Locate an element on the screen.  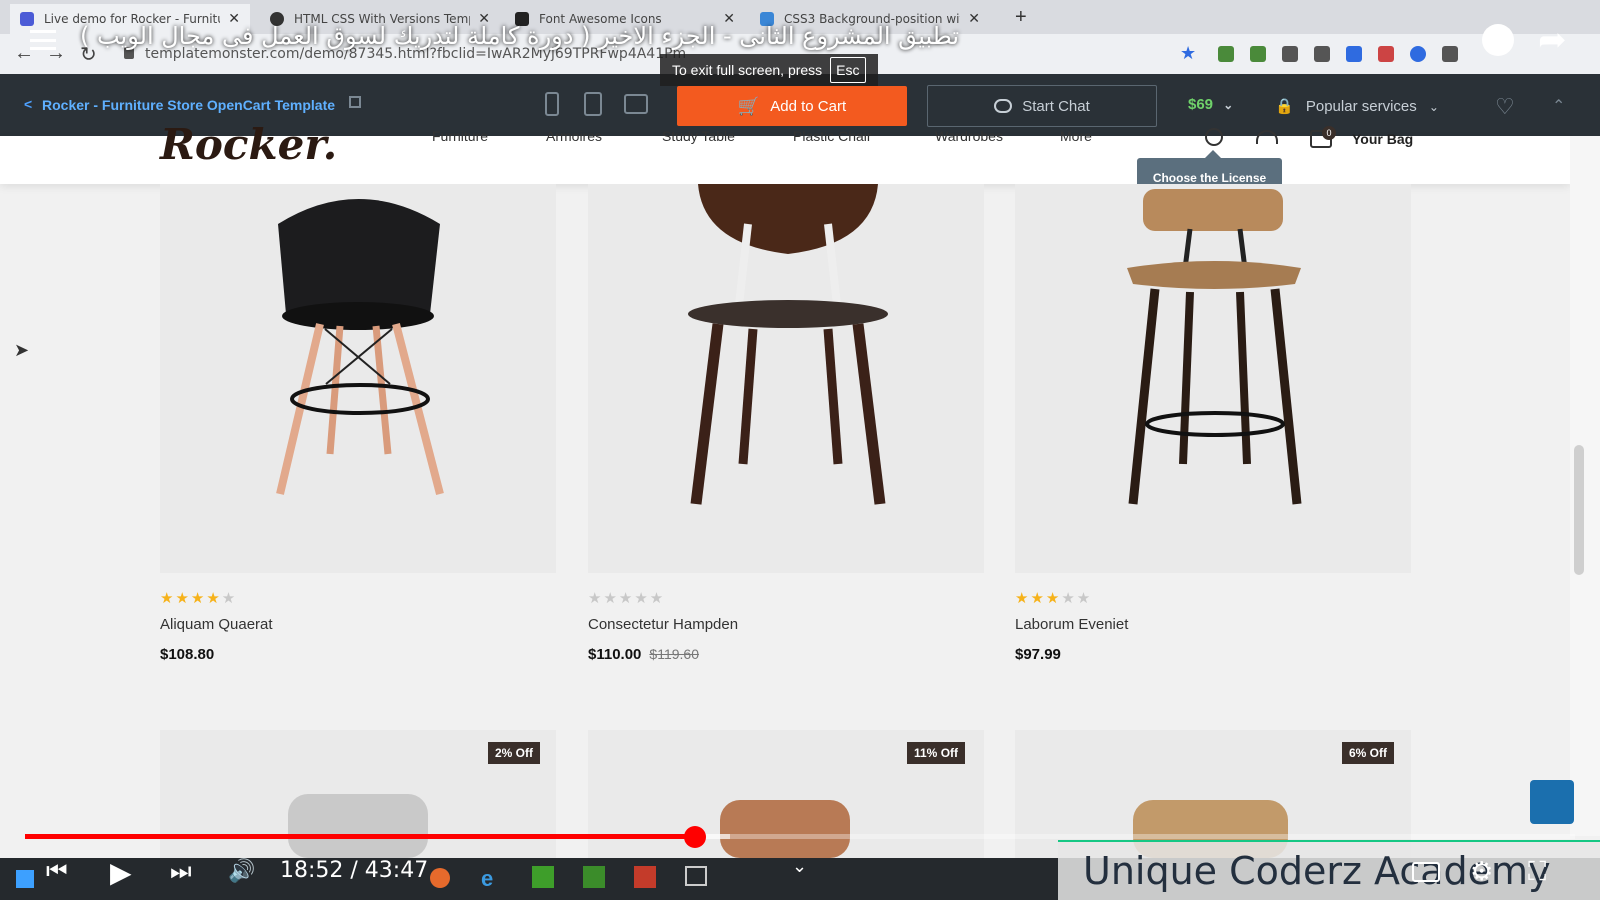
product-name: Aliquam Quaerat is located at coordinates (216, 624).